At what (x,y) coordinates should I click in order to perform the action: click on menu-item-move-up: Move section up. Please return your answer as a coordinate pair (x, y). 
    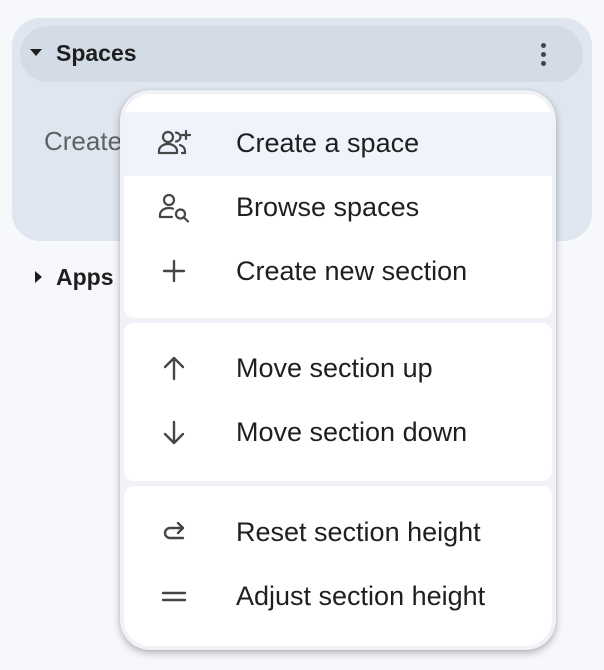
    Looking at the image, I should click on (338, 369).